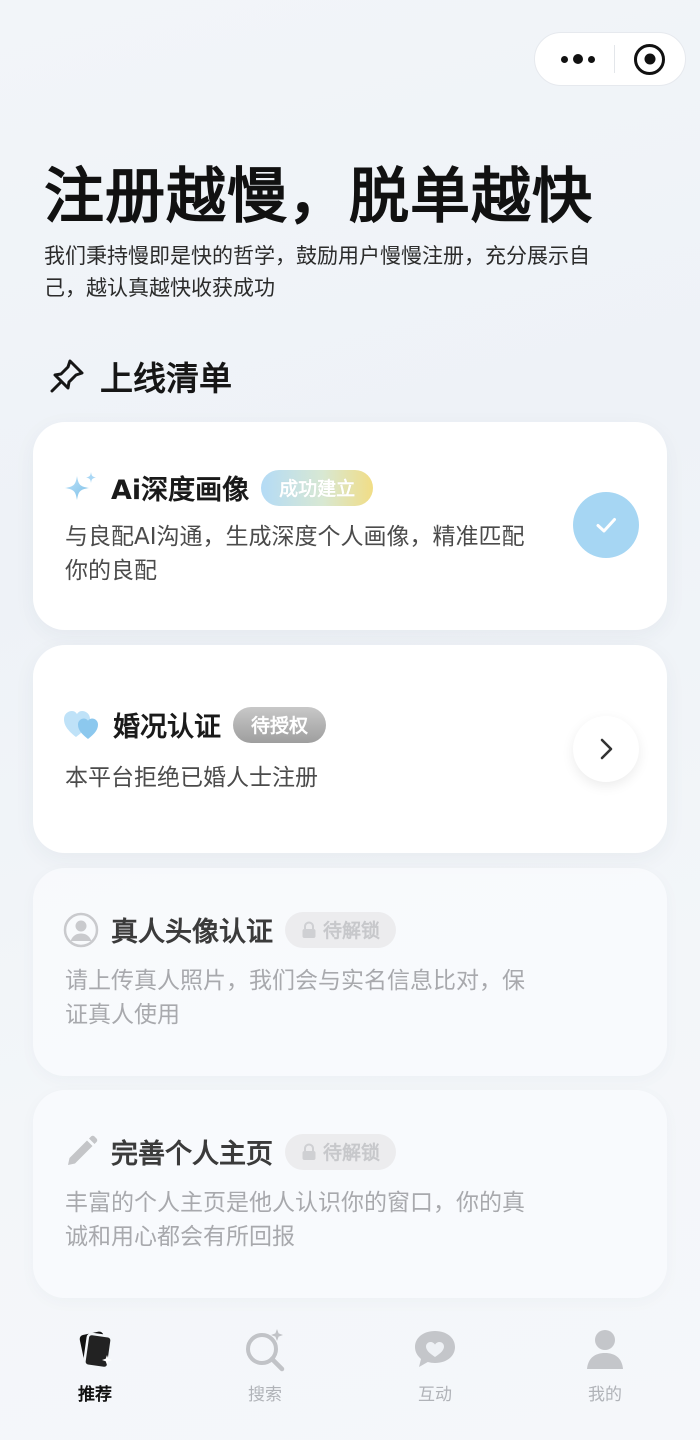 The image size is (700, 1440). What do you see at coordinates (435, 1349) in the screenshot?
I see `chat-heart-icon` at bounding box center [435, 1349].